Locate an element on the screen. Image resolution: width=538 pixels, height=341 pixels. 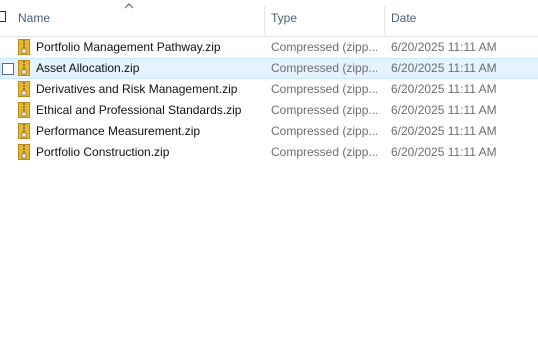
file-name: Derivatives and Risk Management.zip is located at coordinates (149, 89).